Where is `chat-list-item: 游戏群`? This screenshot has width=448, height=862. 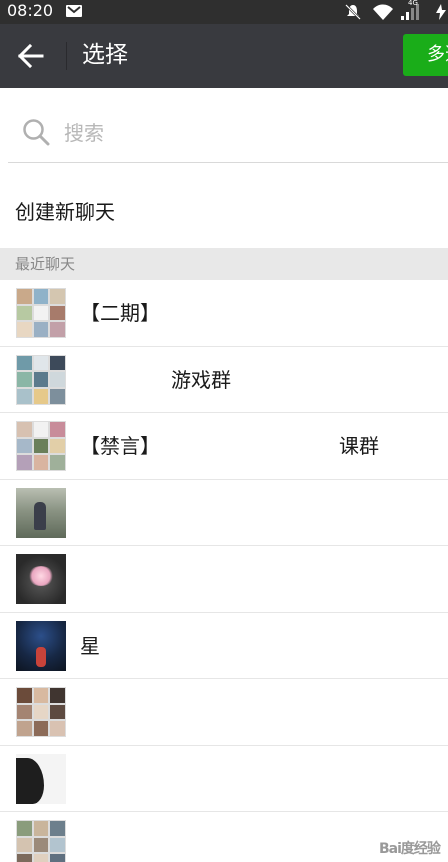 chat-list-item: 游戏群 is located at coordinates (224, 379).